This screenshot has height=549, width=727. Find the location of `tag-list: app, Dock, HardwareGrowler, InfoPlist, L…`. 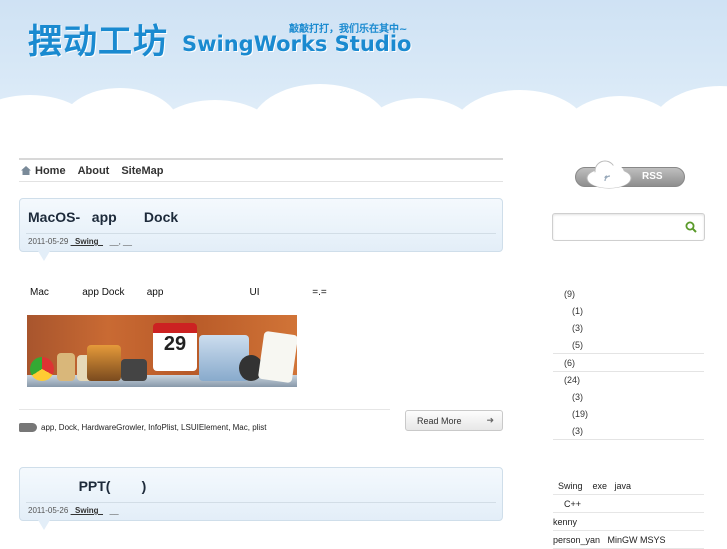

tag-list: app, Dock, HardwareGrowler, InfoPlist, L… is located at coordinates (153, 427).